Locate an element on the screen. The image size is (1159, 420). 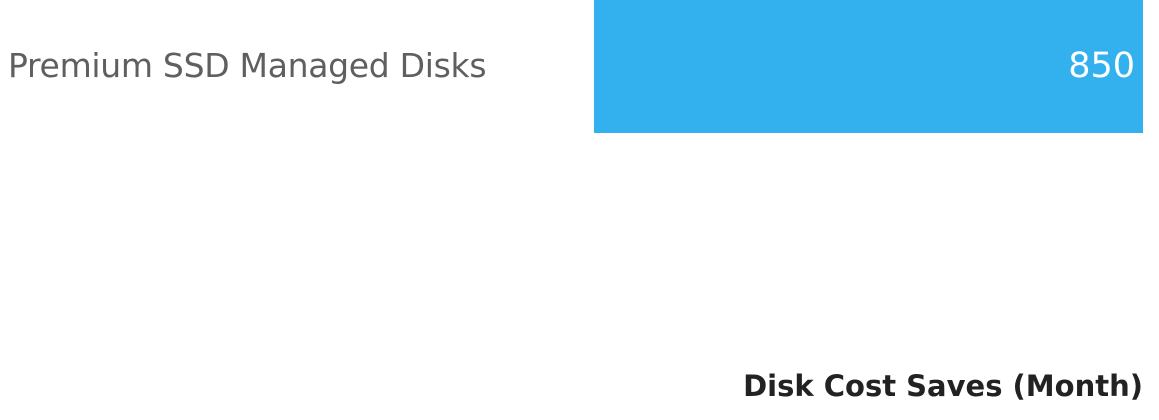
metric-label: Premium SSD Managed Disks is located at coordinates (247, 65).